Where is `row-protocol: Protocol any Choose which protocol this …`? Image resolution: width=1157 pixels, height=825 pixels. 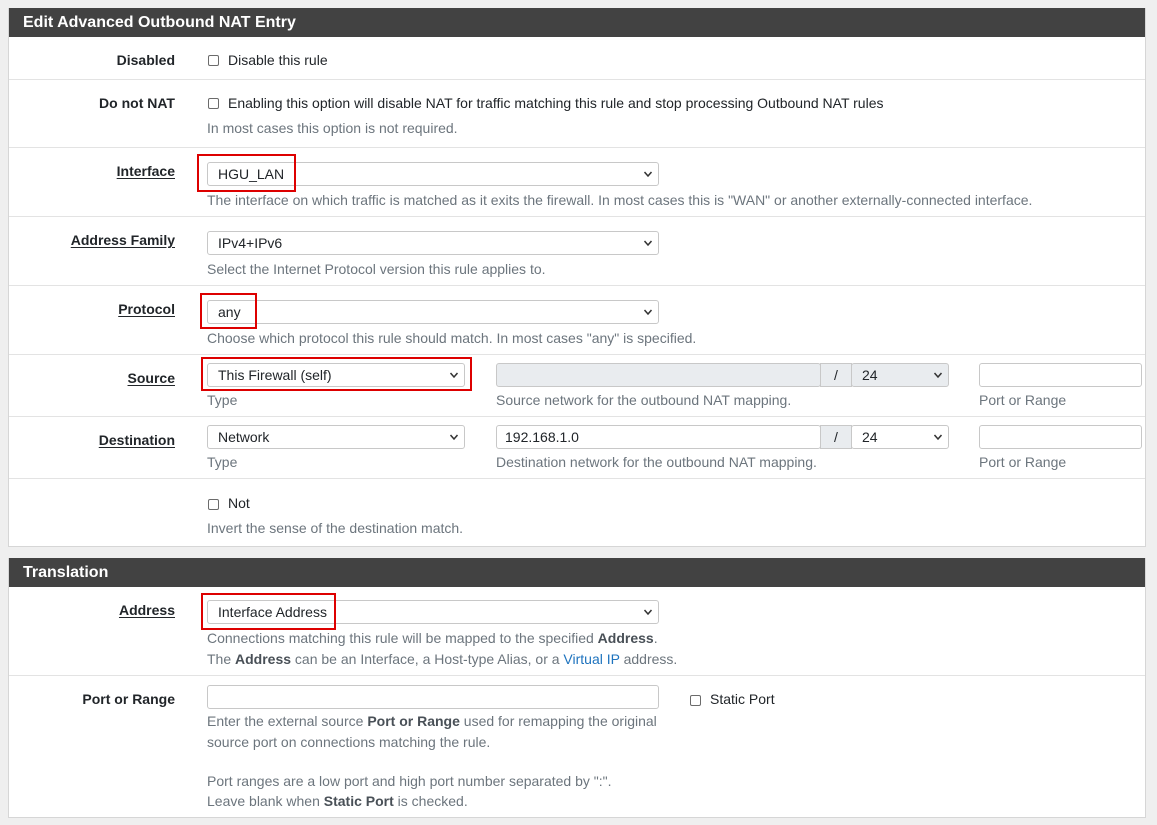 row-protocol: Protocol any Choose which protocol this … is located at coordinates (577, 320).